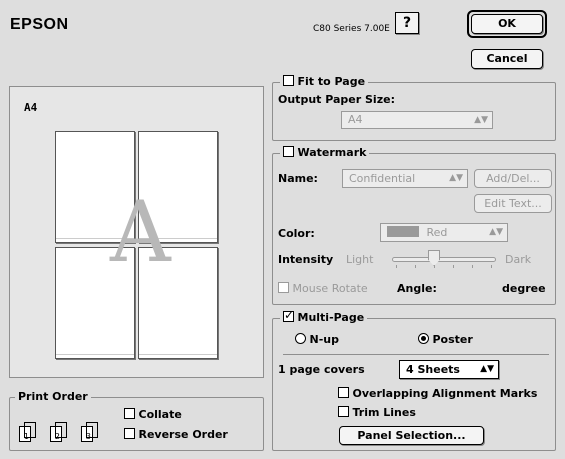 This screenshot has height=459, width=565. I want to click on mouse-rotate-checkbox, so click(283, 287).